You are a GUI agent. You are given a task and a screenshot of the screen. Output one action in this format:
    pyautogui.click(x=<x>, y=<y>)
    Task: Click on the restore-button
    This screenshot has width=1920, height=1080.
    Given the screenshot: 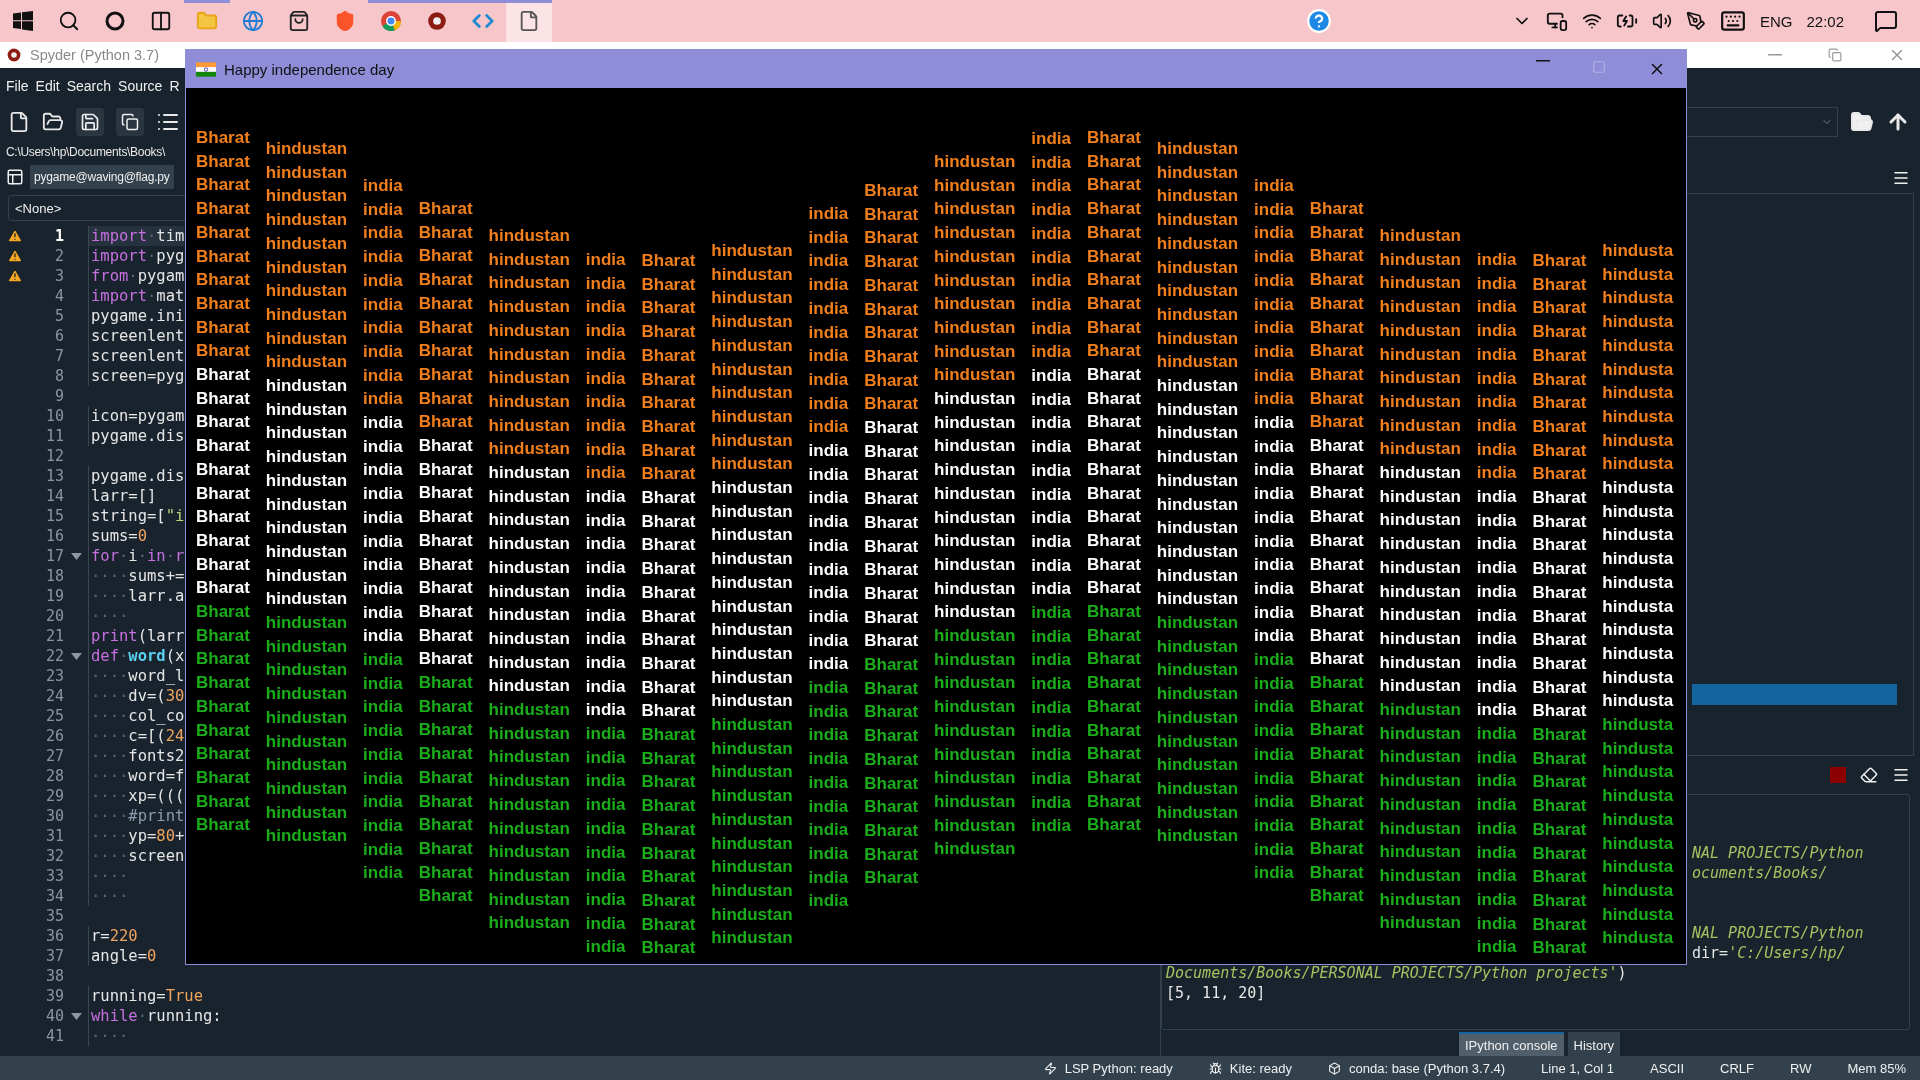 What is the action you would take?
    pyautogui.click(x=1835, y=55)
    